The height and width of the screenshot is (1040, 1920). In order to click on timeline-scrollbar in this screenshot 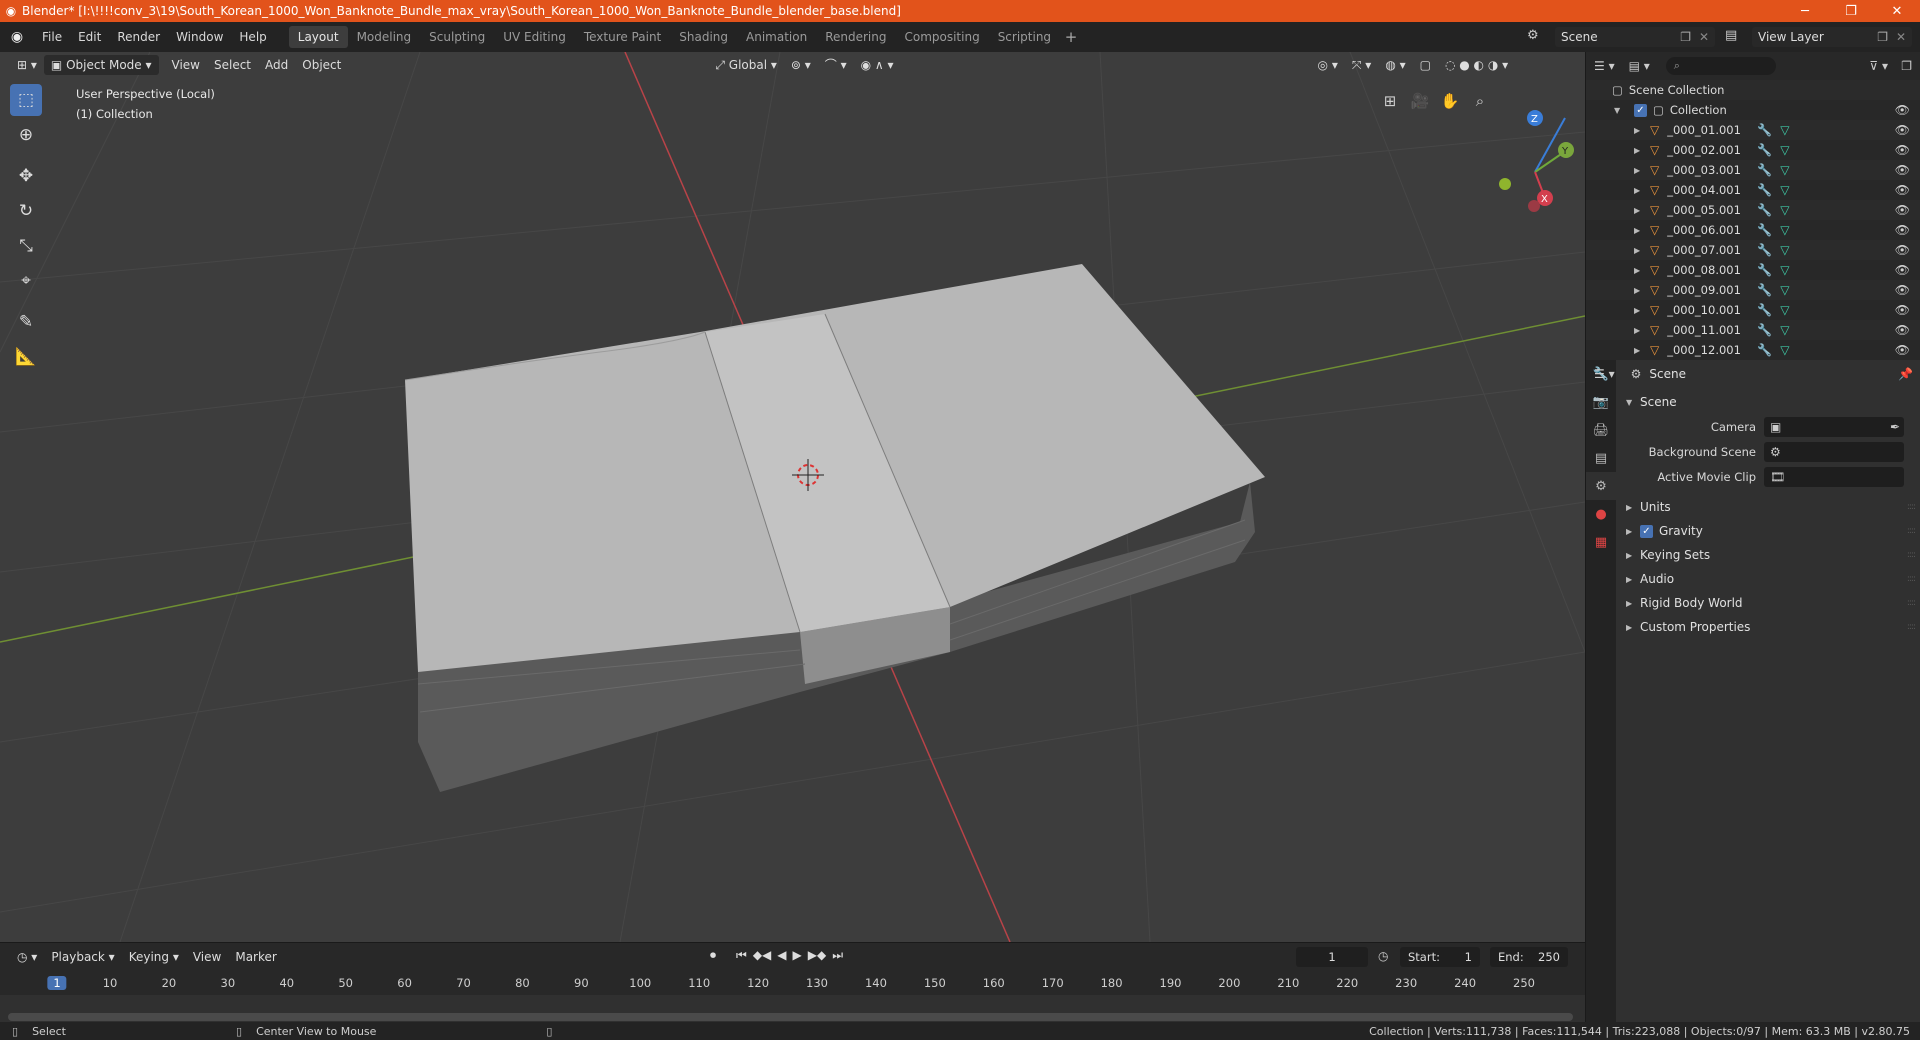, I will do `click(790, 1017)`.